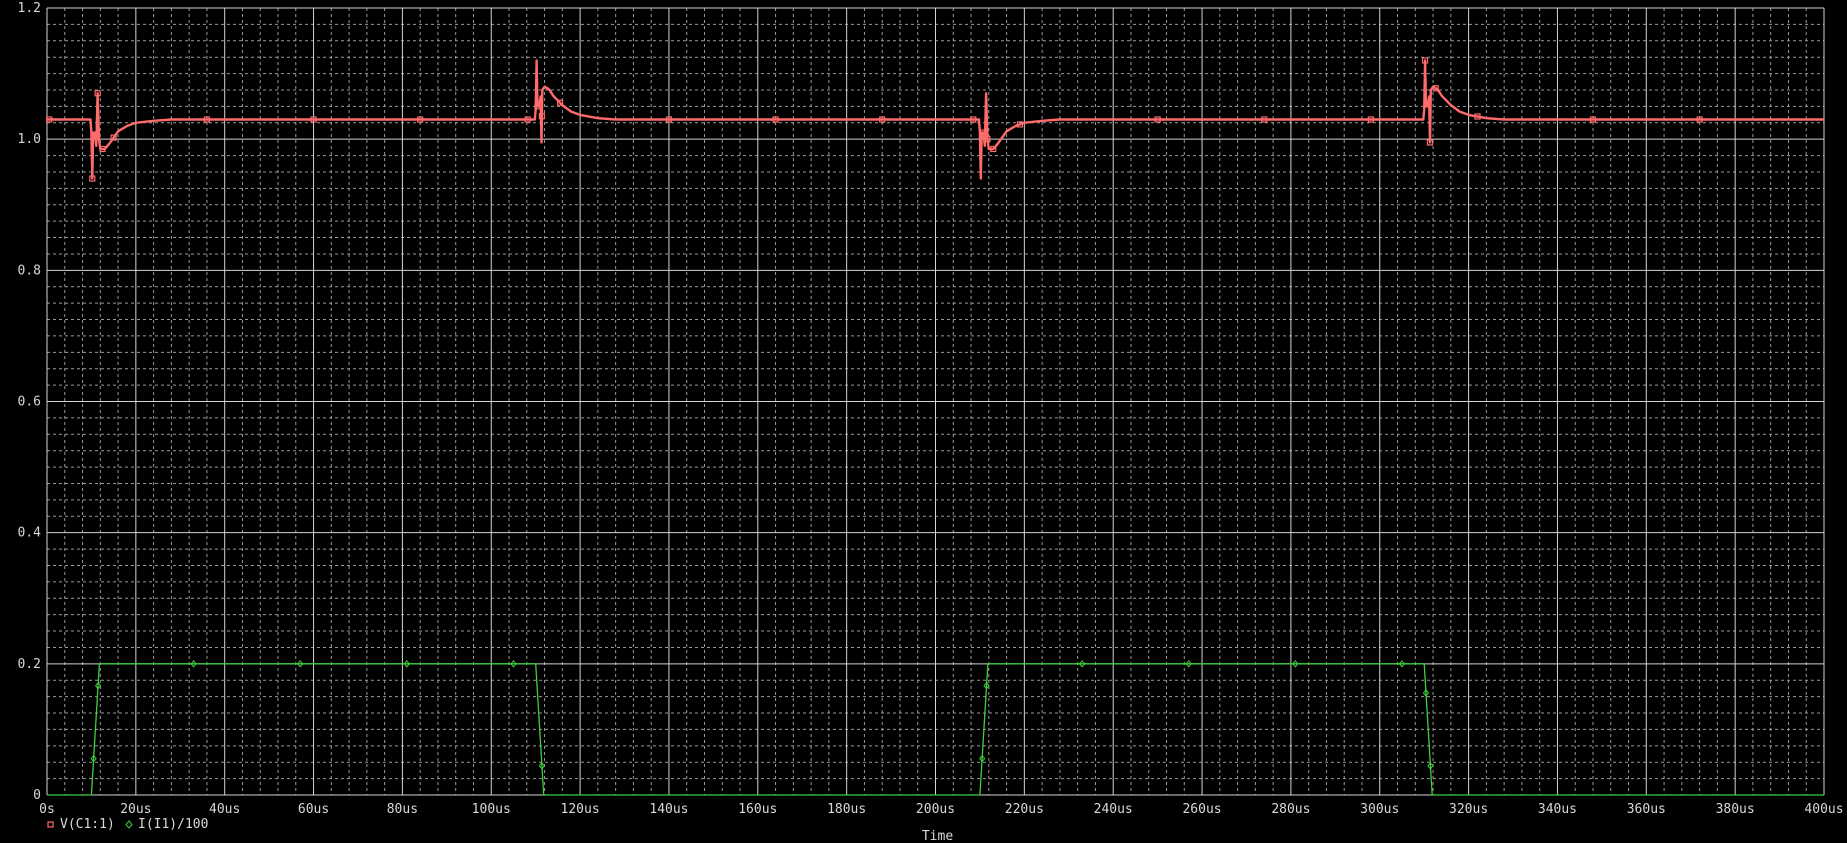  Describe the element at coordinates (580, 809) in the screenshot. I see `x-tick-label: 120us` at that location.